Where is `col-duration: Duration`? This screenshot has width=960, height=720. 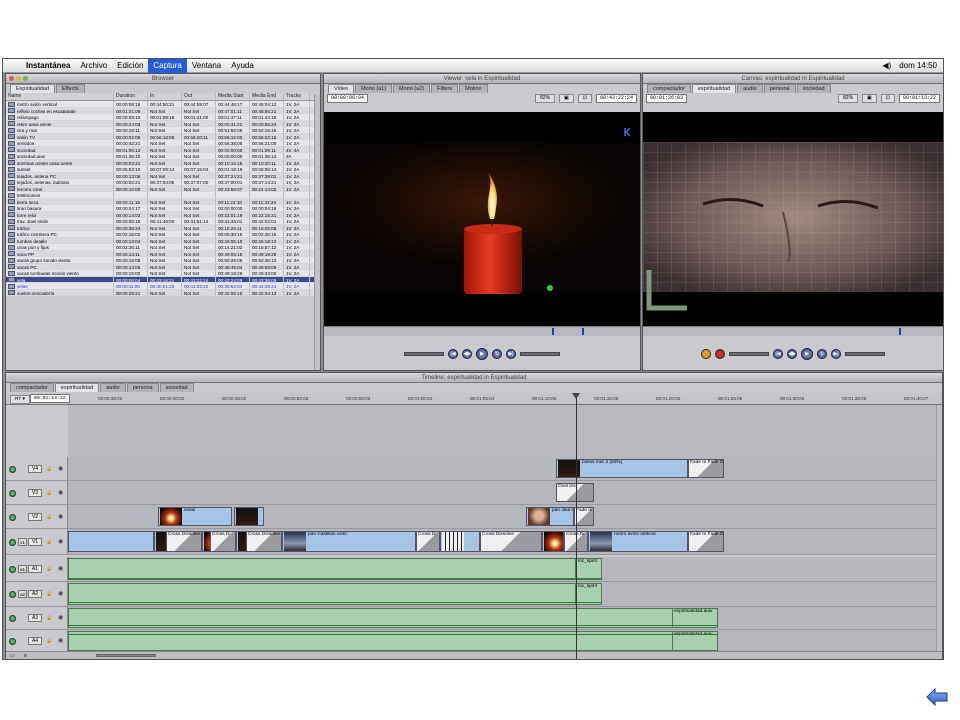
col-duration: Duration is located at coordinates (131, 96).